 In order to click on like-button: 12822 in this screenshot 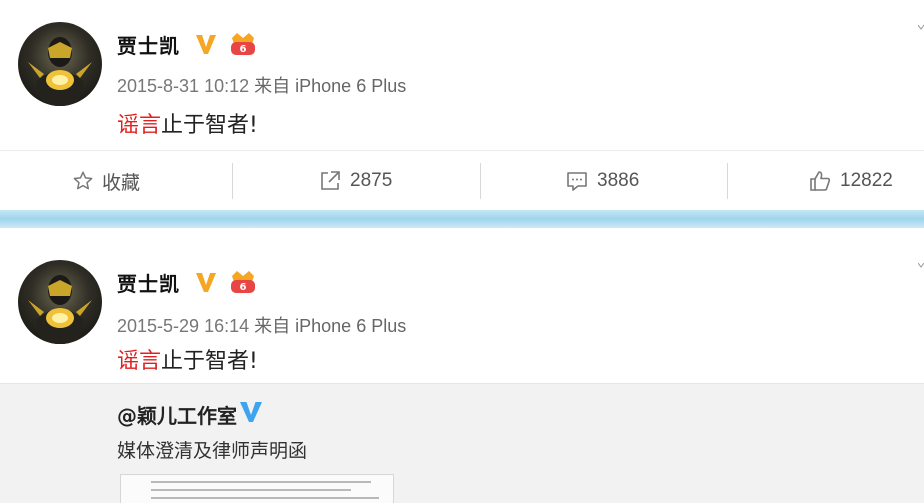, I will do `click(850, 181)`.